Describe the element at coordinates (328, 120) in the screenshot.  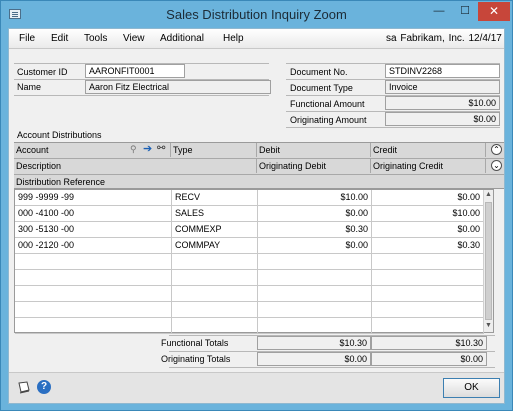
I see `originating-amount-label: Originating Amount` at that location.